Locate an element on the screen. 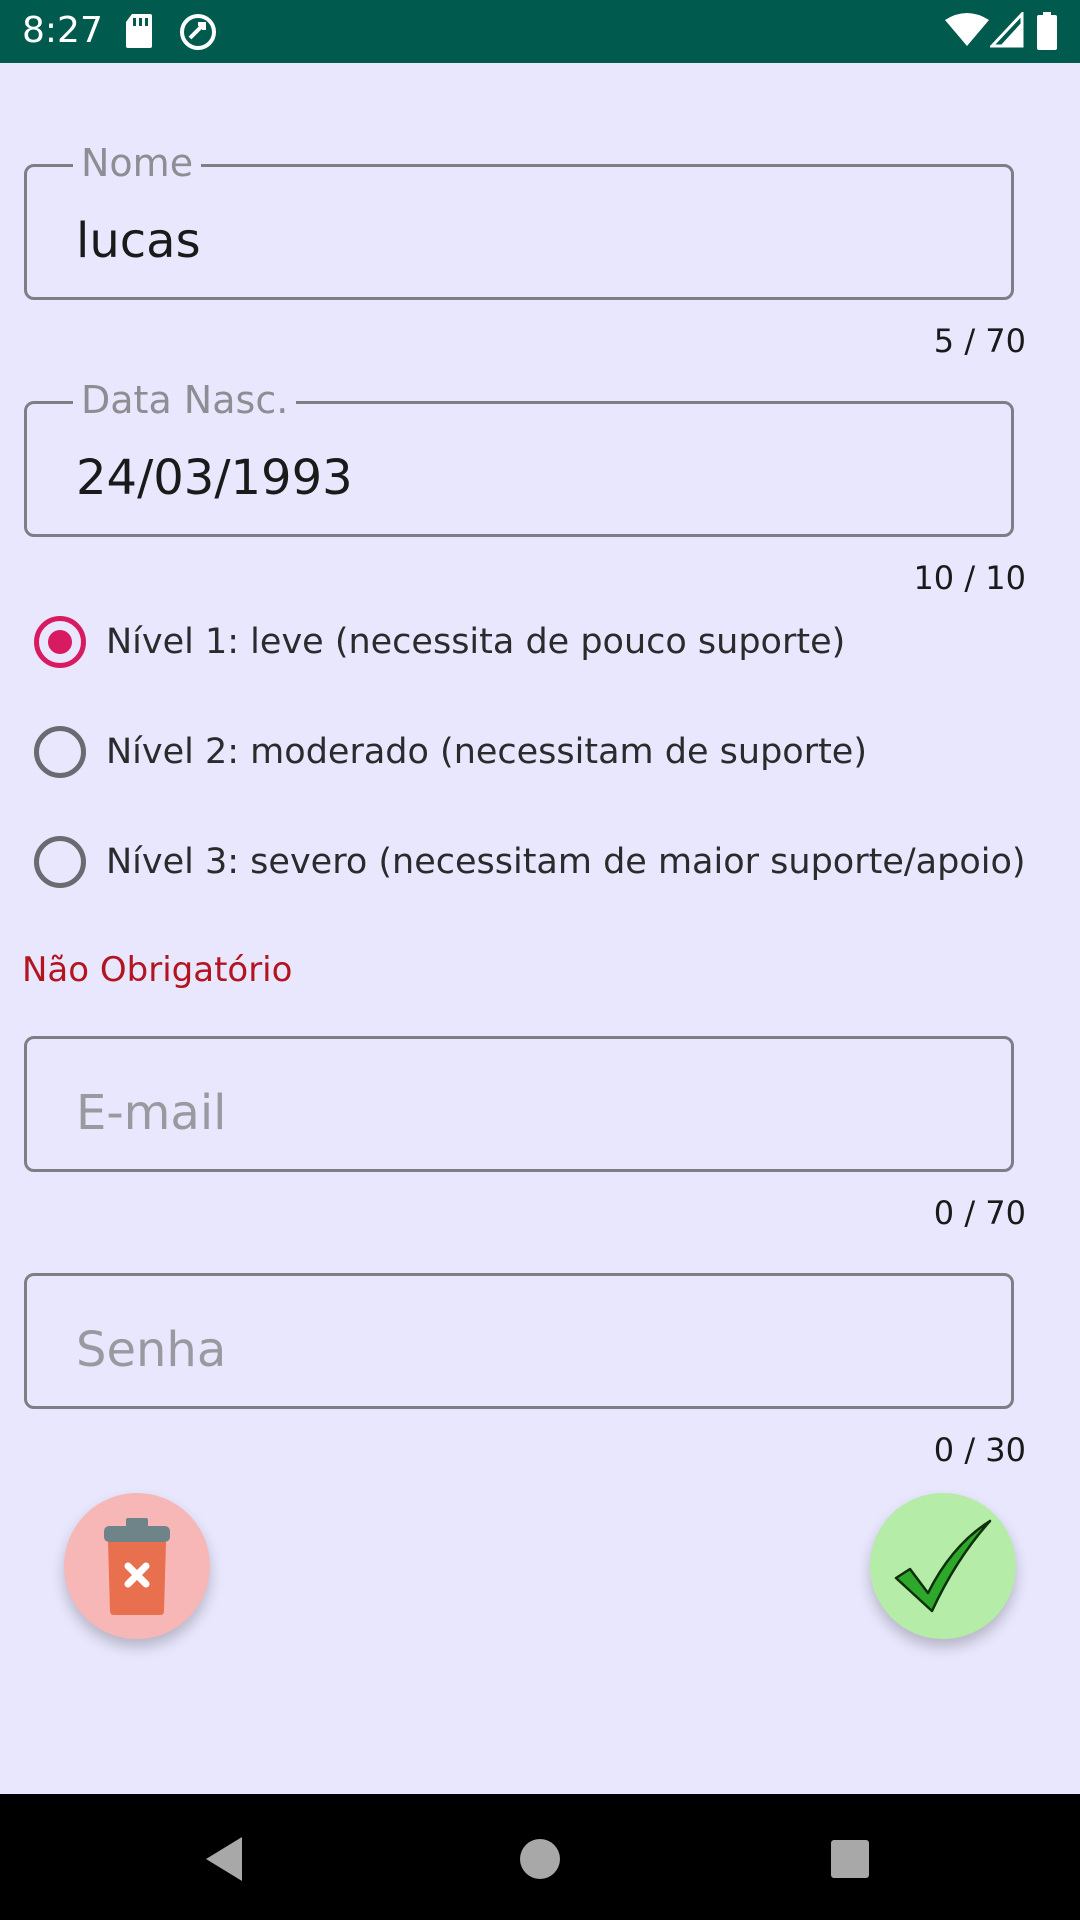 This screenshot has height=1920, width=1080. email-placeholder: E-mail is located at coordinates (151, 1113).